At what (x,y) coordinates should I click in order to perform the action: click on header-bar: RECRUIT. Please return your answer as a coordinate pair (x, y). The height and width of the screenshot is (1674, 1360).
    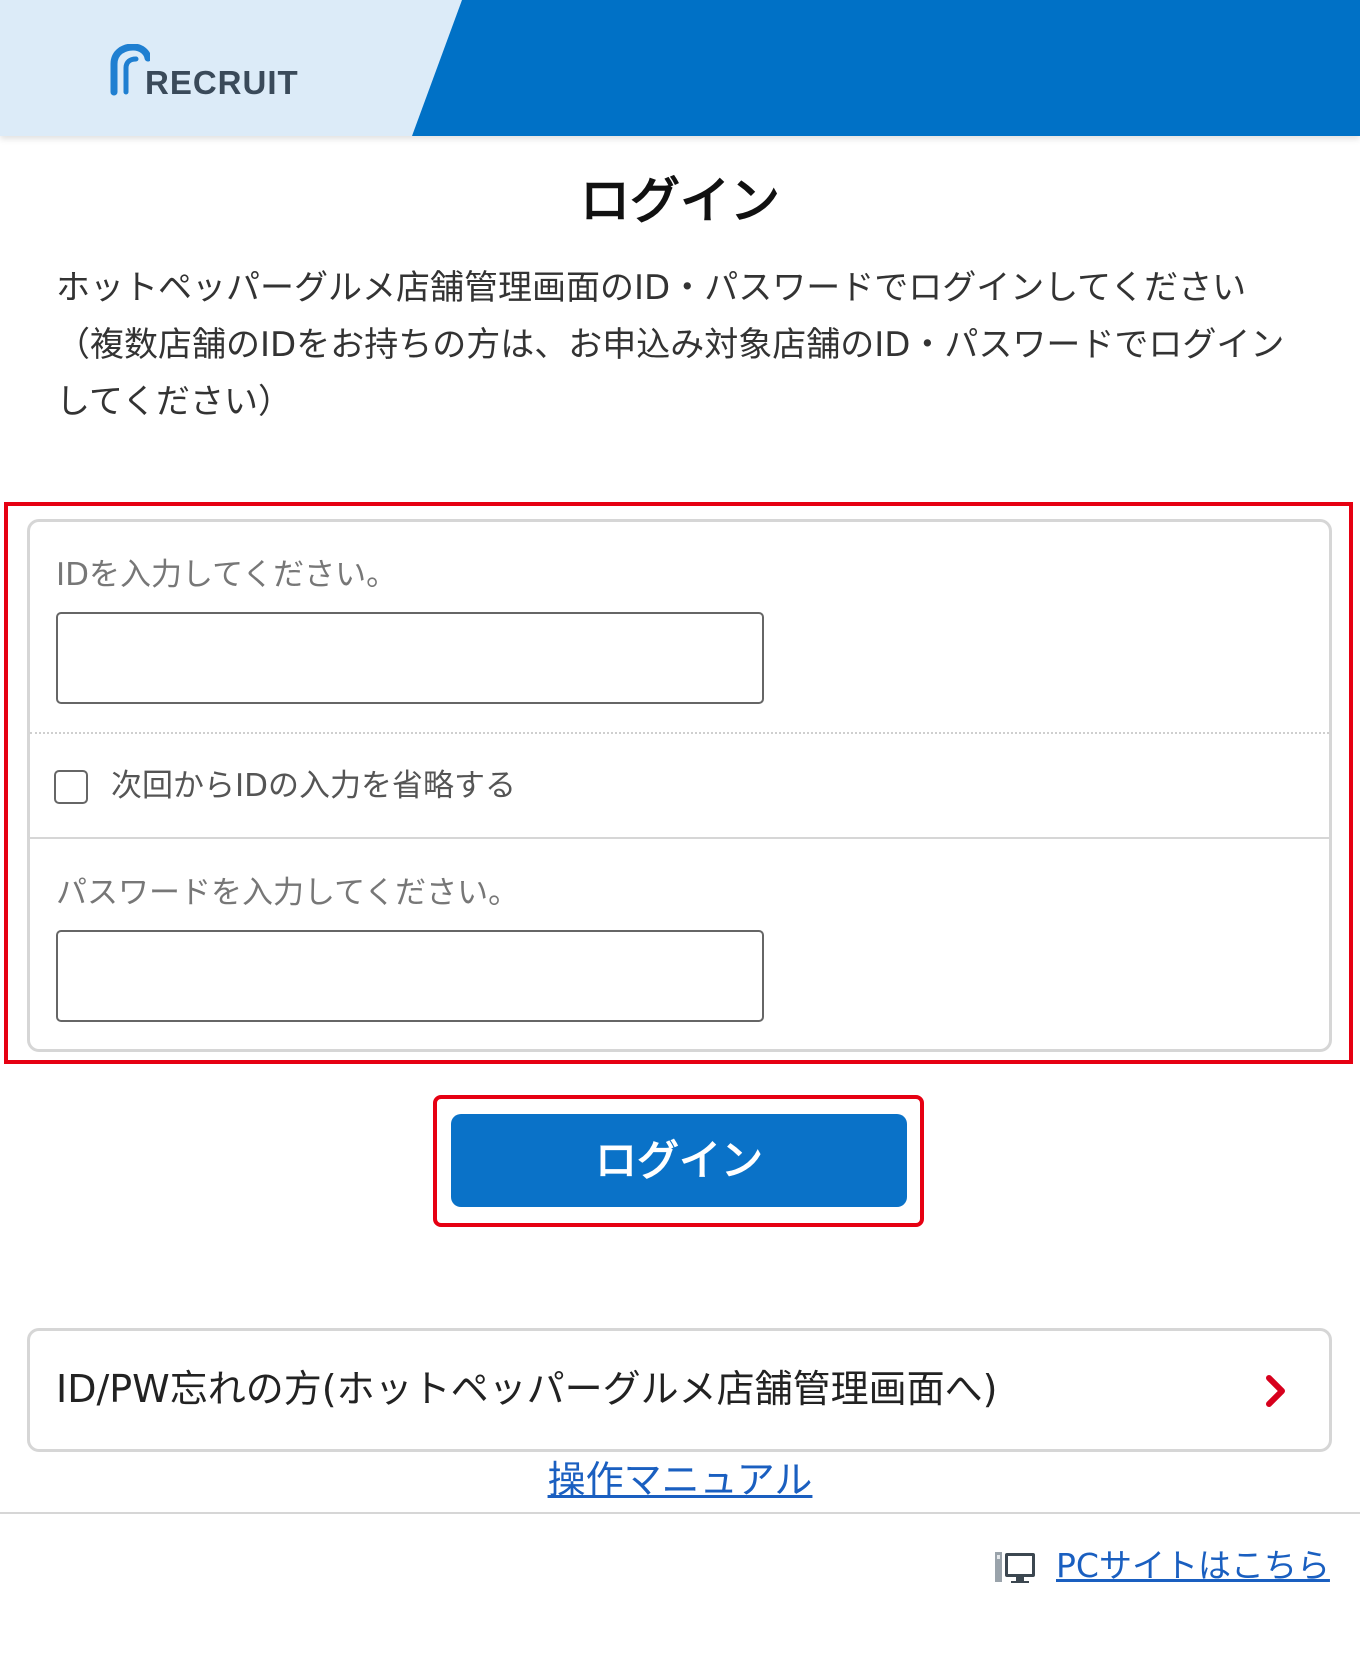
    Looking at the image, I should click on (680, 68).